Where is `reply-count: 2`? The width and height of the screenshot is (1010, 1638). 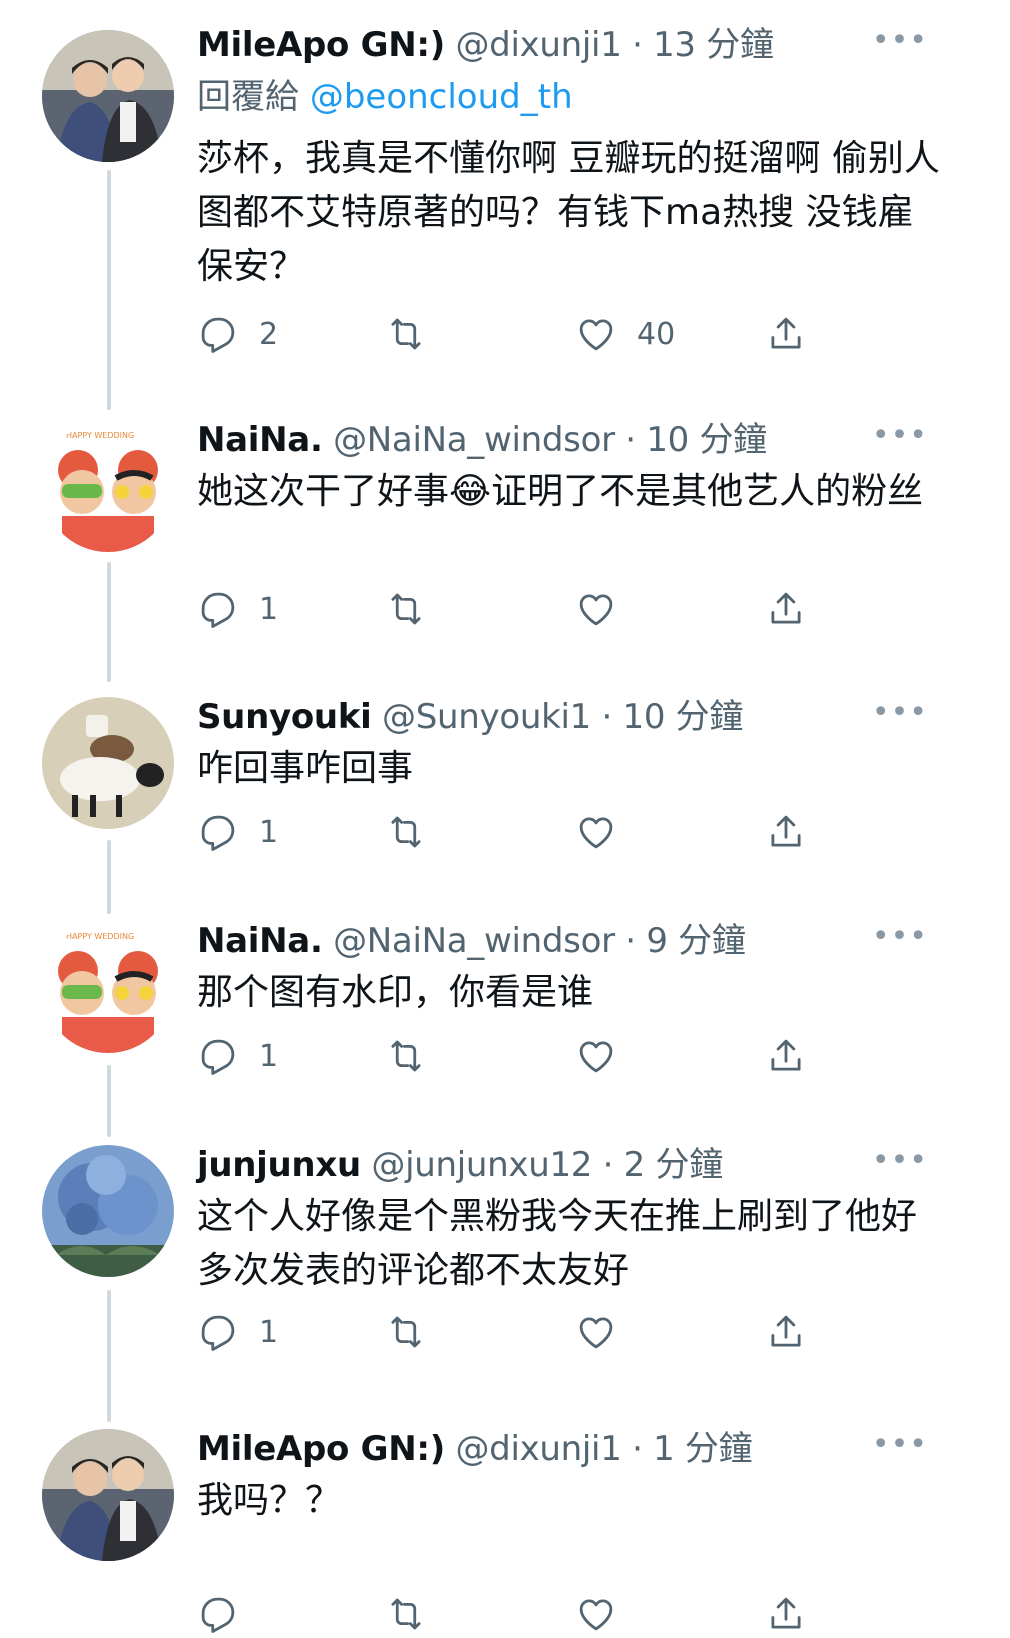
reply-count: 2 is located at coordinates (269, 334).